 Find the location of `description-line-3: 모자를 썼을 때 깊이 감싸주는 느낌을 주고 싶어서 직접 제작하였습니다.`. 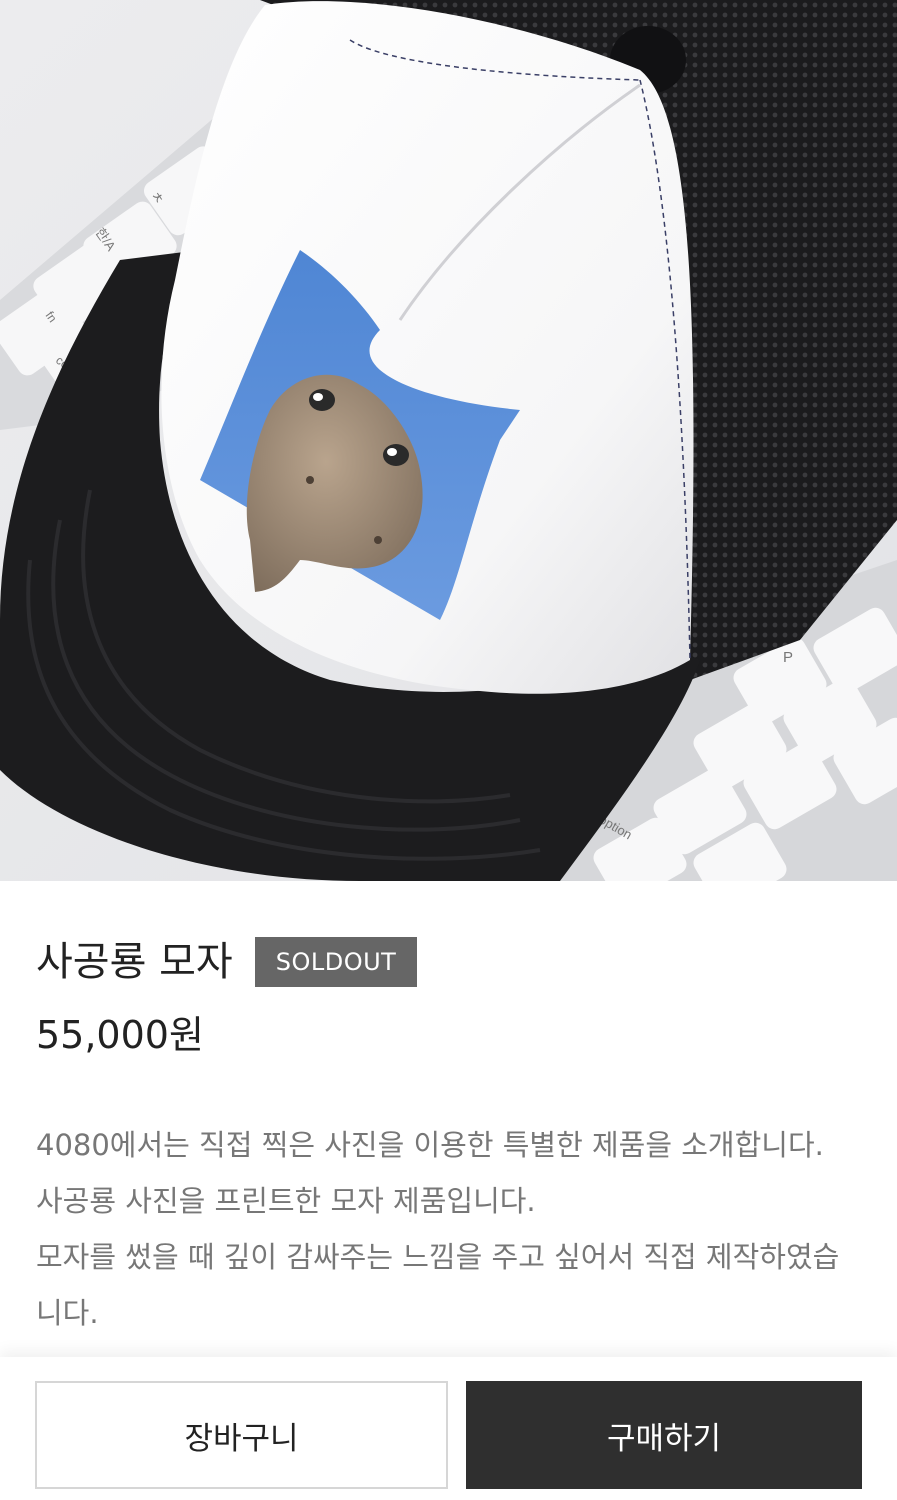

description-line-3: 모자를 썼을 때 깊이 감싸주는 느낌을 주고 싶어서 직접 제작하였습니다. is located at coordinates (438, 1285).